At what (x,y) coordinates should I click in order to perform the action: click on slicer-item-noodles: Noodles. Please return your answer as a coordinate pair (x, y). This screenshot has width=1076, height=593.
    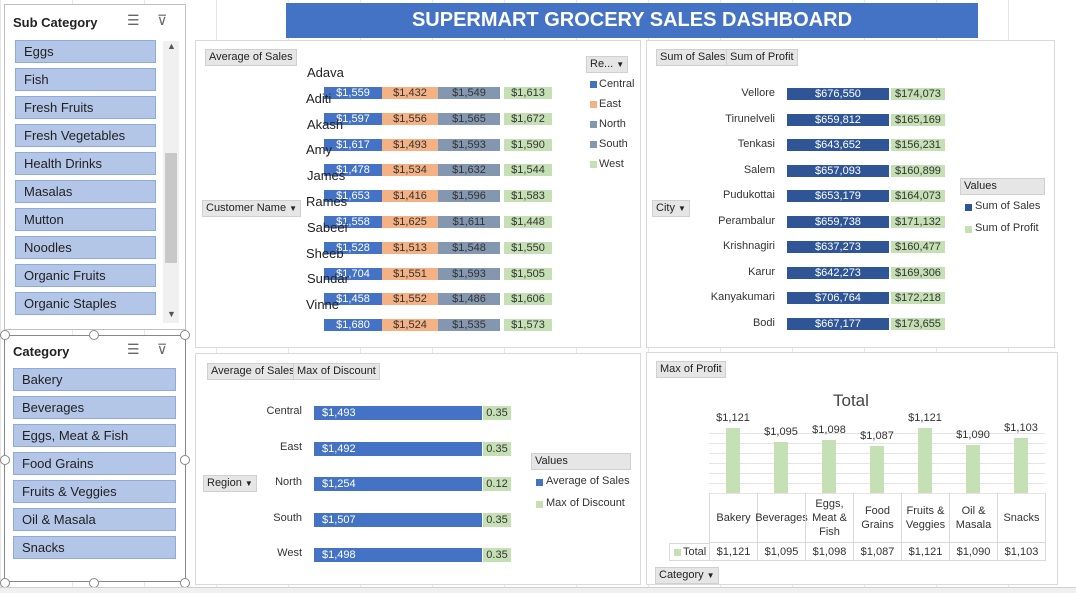
    Looking at the image, I should click on (85, 247).